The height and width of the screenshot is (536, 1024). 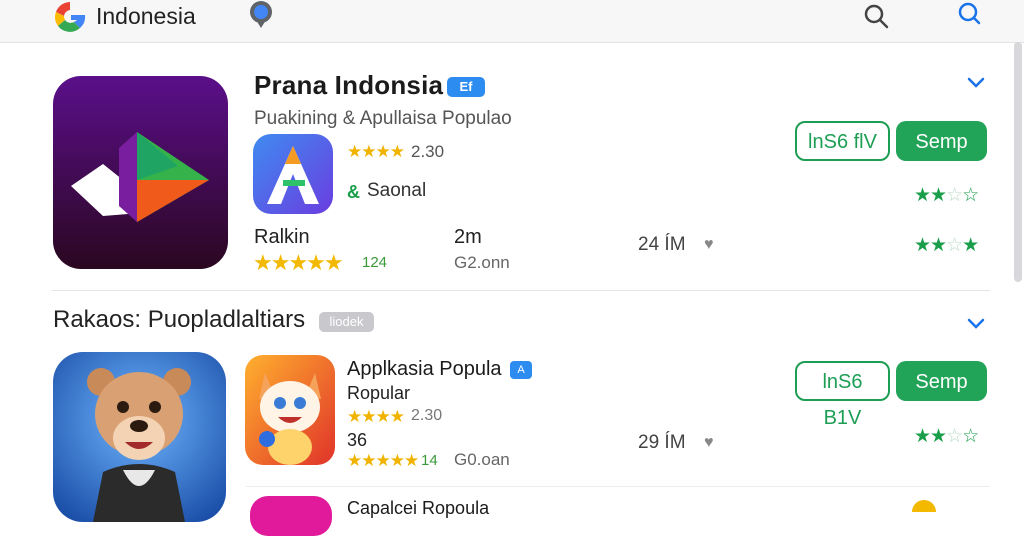 I want to click on featured-badge: Ef, so click(x=466, y=87).